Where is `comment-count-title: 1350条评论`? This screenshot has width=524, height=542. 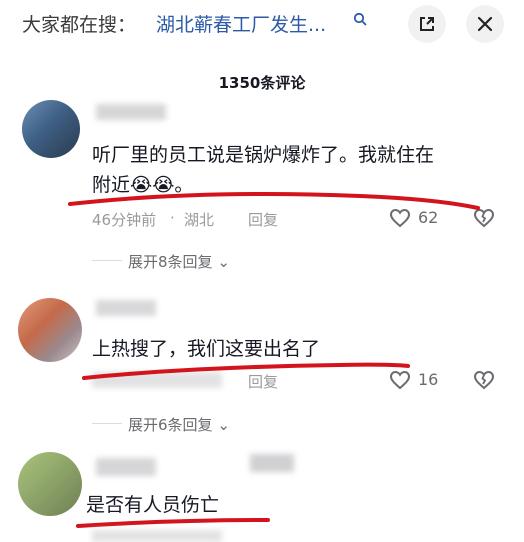
comment-count-title: 1350条评论 is located at coordinates (262, 83).